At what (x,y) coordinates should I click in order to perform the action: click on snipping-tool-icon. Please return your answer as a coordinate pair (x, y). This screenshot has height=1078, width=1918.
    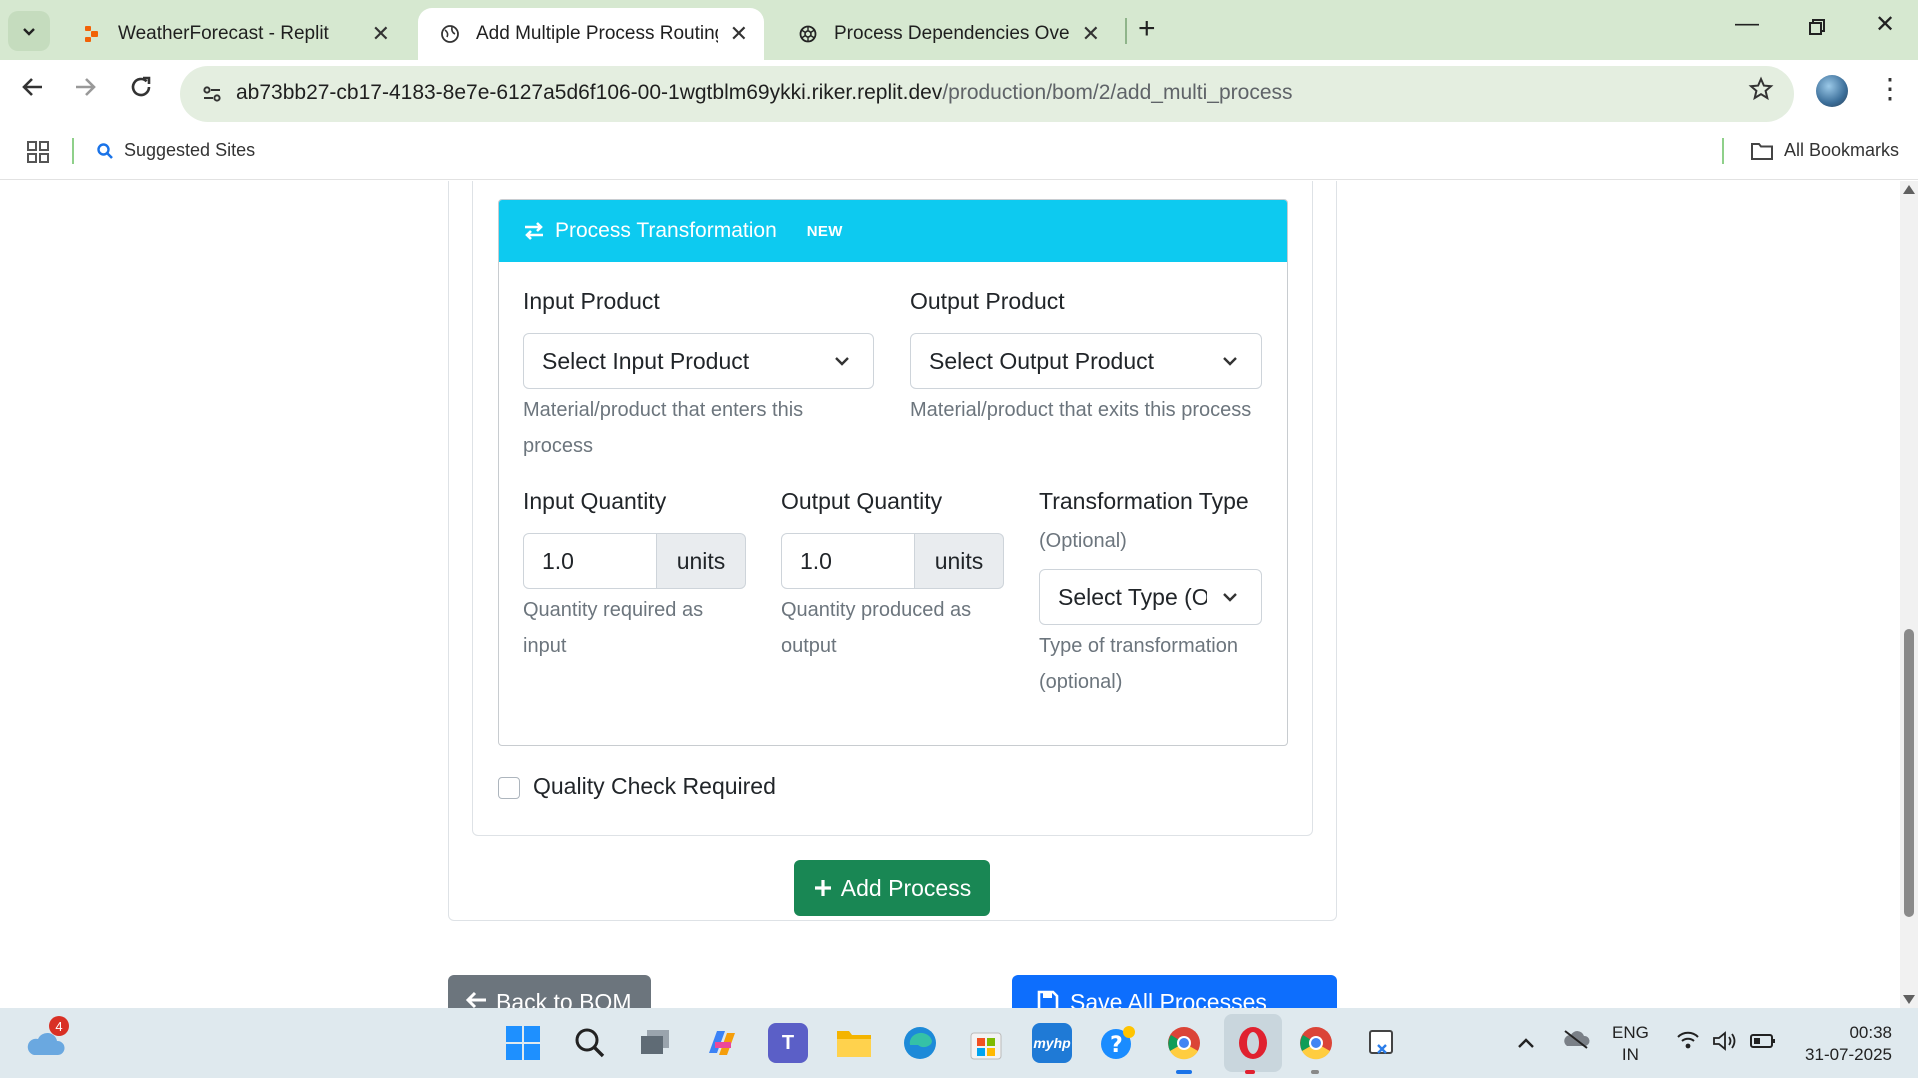
    Looking at the image, I should click on (1382, 1043).